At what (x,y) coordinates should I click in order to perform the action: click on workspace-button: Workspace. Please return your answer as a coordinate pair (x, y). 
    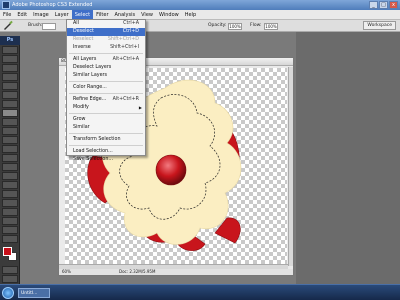
    Looking at the image, I should click on (379, 26).